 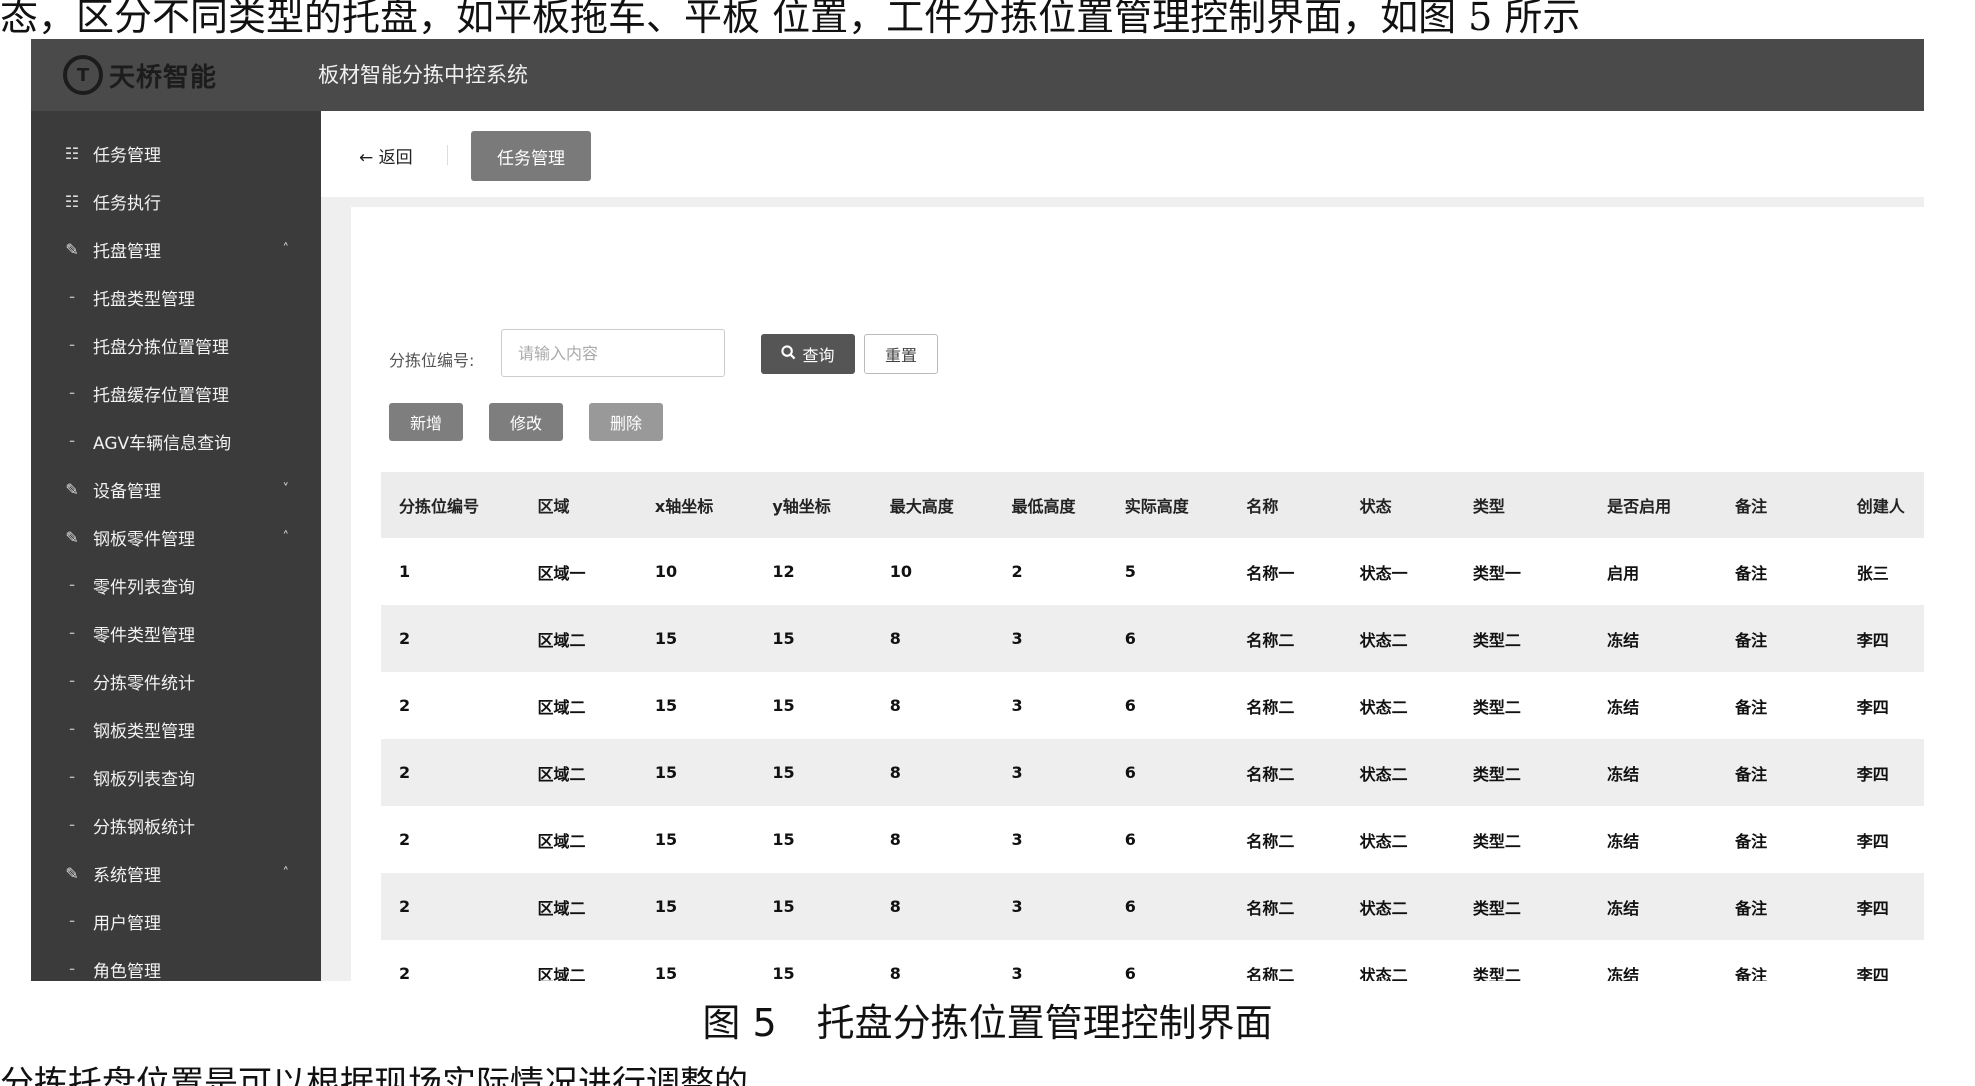 What do you see at coordinates (813, 505) in the screenshot?
I see `column-header: y轴坐标` at bounding box center [813, 505].